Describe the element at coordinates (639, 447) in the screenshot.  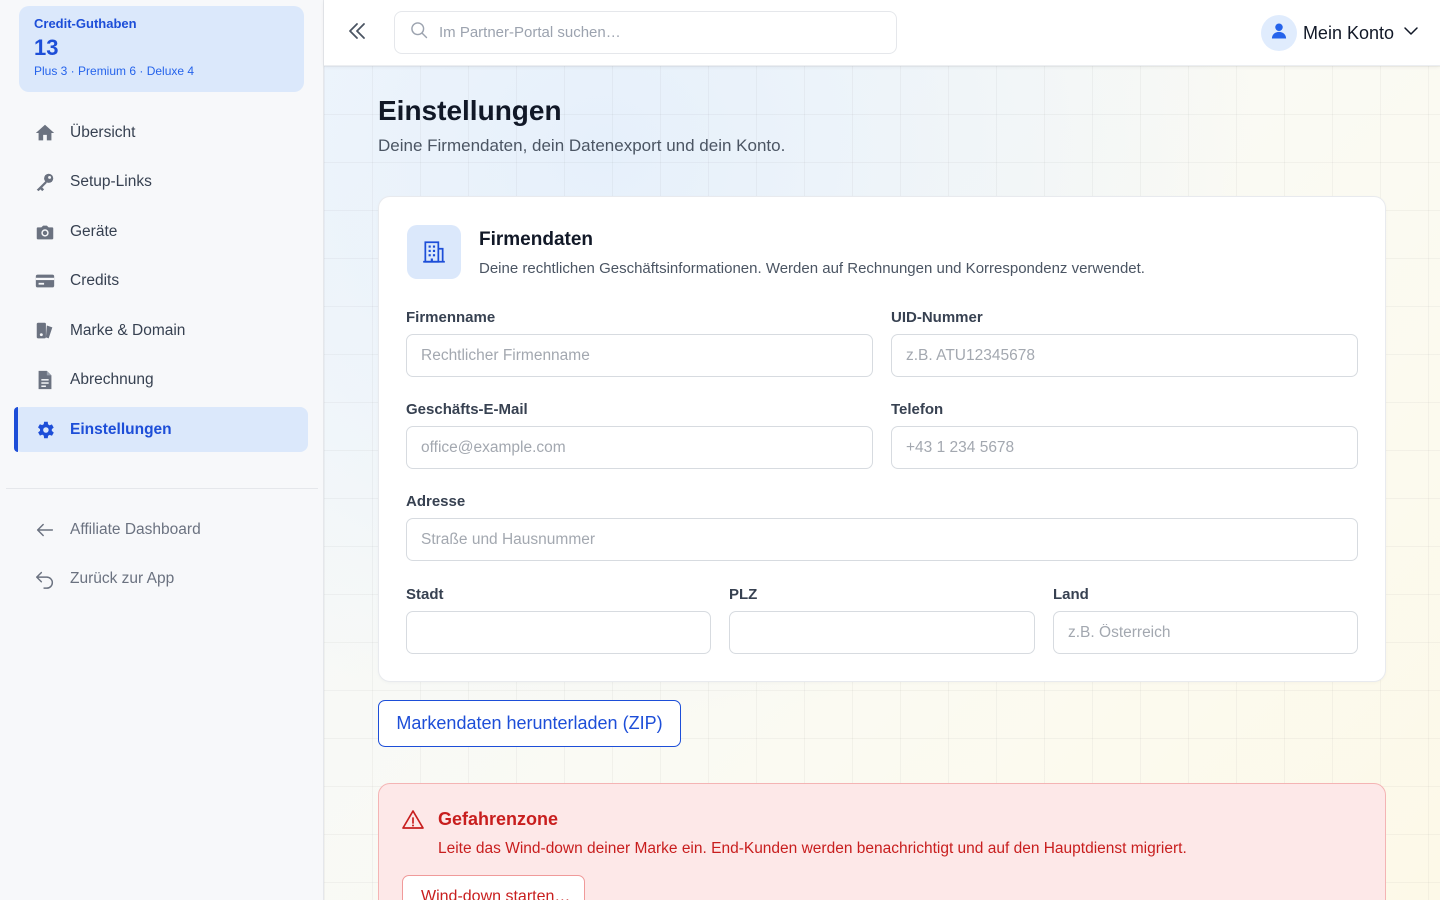
I see `business-email-field` at that location.